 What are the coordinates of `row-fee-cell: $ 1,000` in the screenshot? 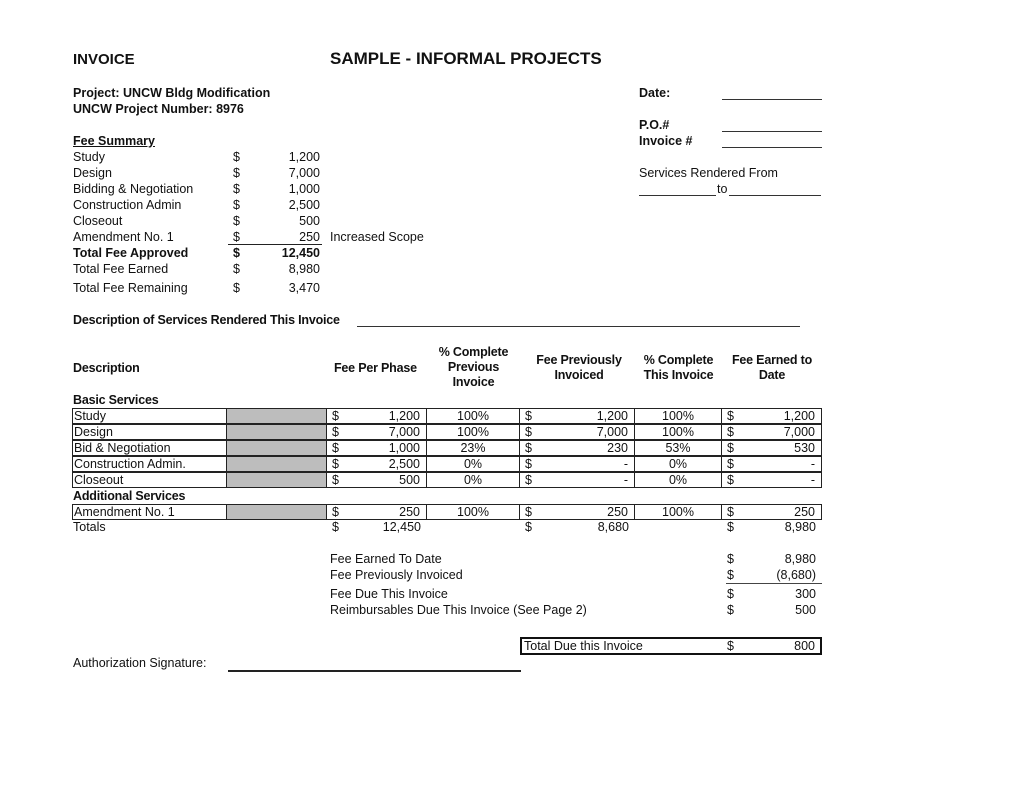 It's located at (377, 448).